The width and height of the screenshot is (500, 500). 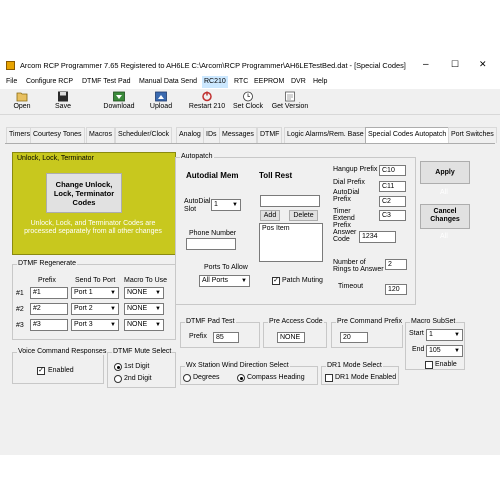 What do you see at coordinates (190, 135) in the screenshot?
I see `tab-analog: Analog` at bounding box center [190, 135].